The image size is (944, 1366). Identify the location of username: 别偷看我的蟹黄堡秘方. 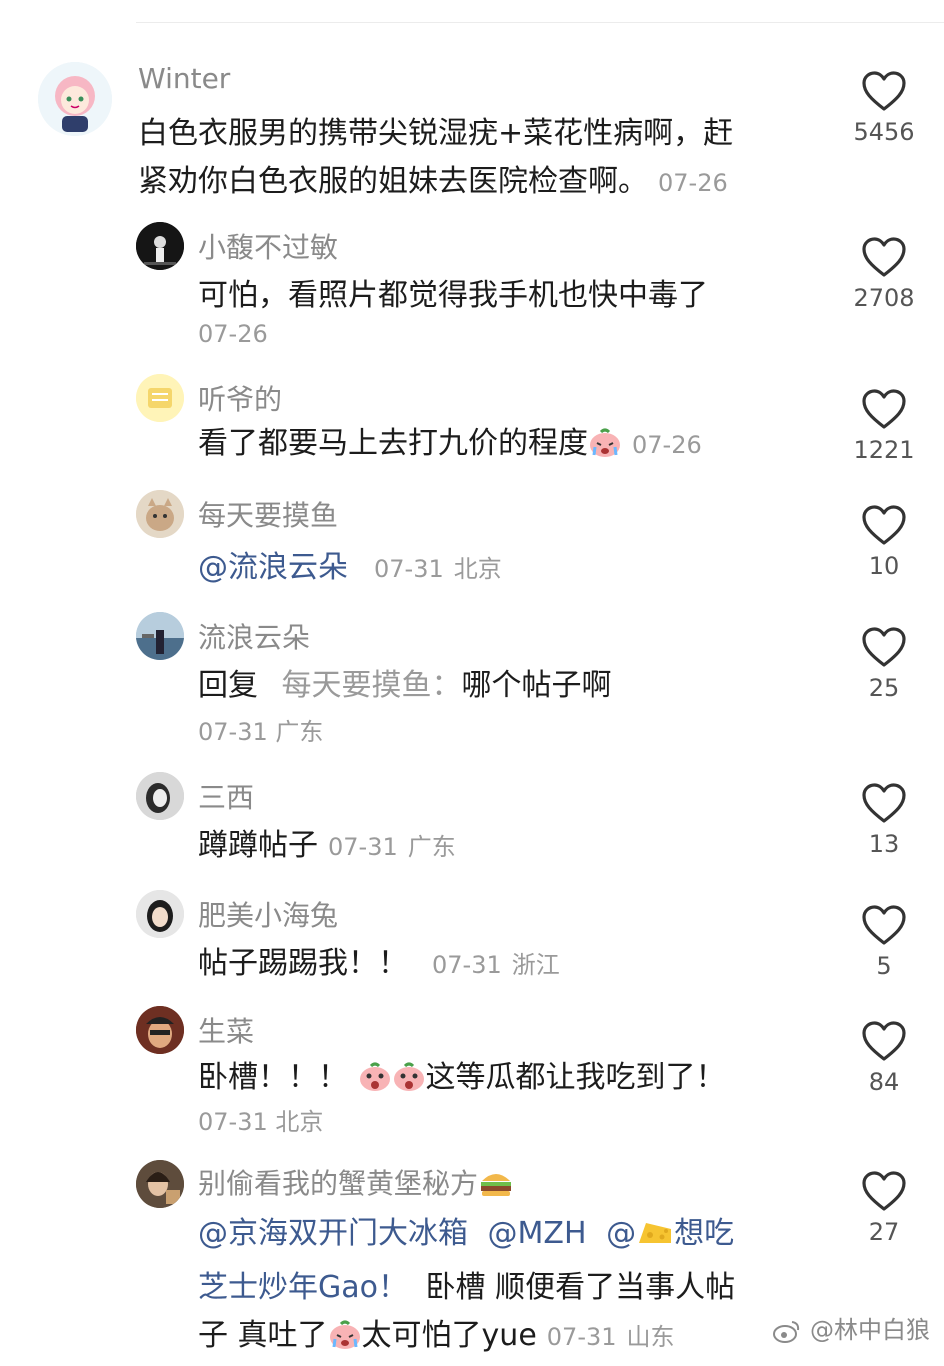
(356, 1184).